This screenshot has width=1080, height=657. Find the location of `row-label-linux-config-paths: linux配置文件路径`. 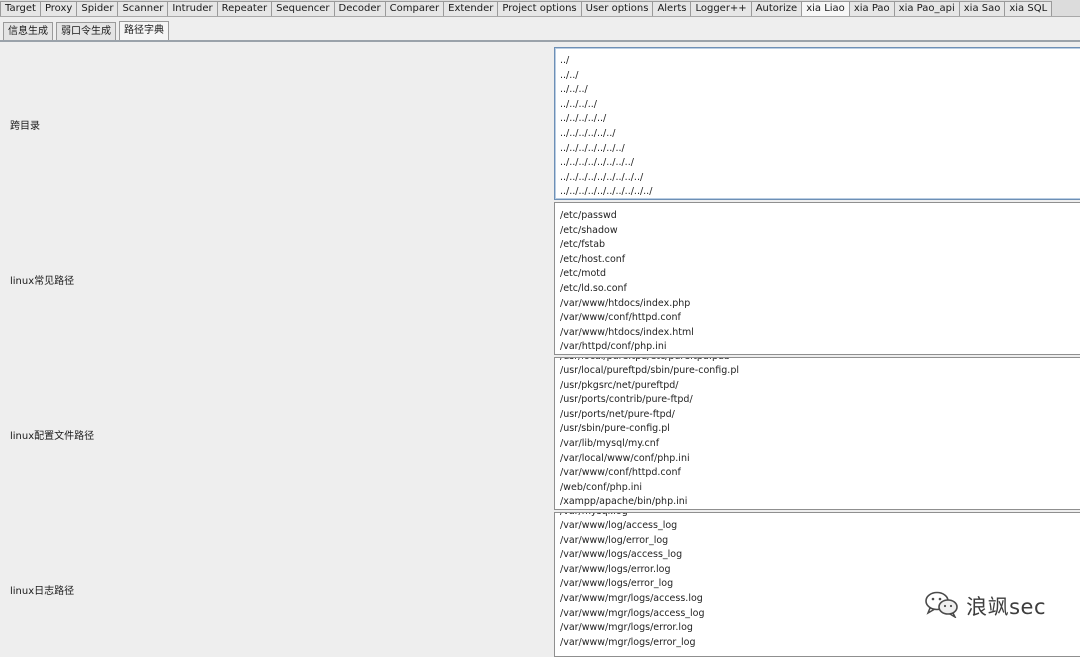

row-label-linux-config-paths: linux配置文件路径 is located at coordinates (52, 436).